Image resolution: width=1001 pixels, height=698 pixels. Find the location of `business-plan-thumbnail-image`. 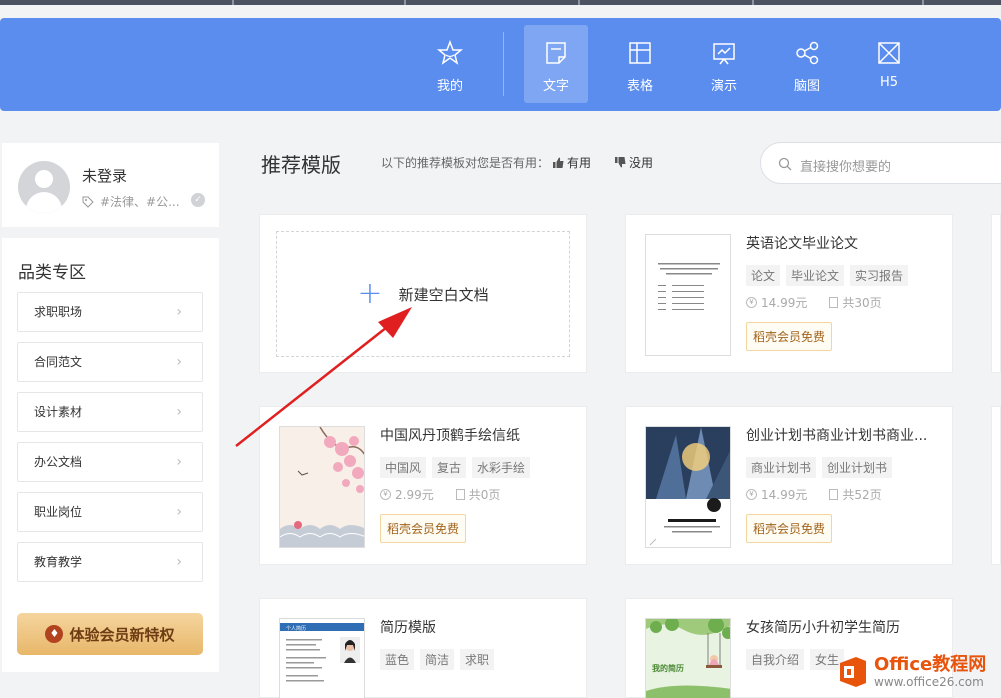

business-plan-thumbnail-image is located at coordinates (688, 487).